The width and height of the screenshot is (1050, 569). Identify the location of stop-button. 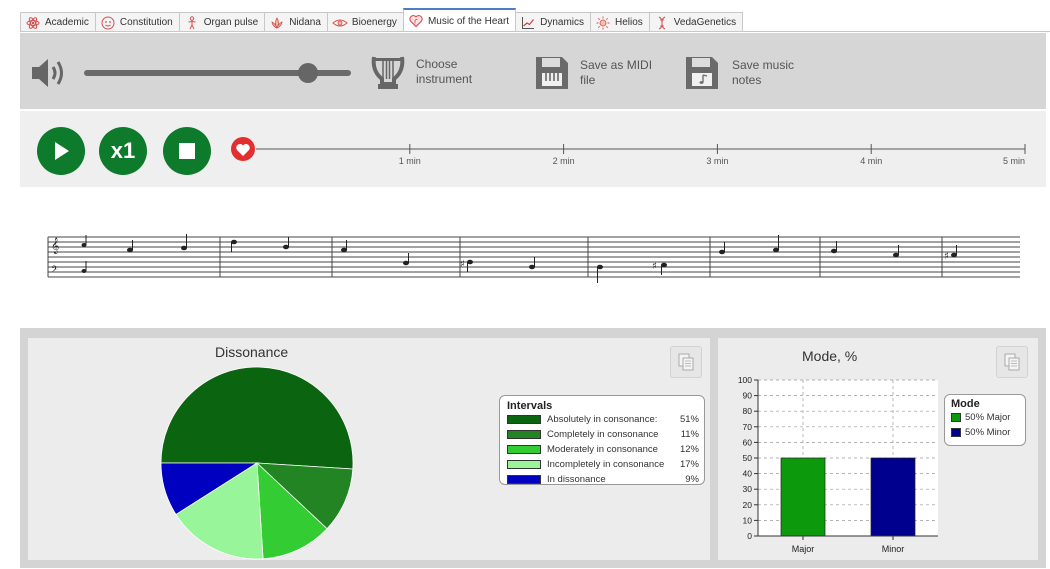
(187, 151).